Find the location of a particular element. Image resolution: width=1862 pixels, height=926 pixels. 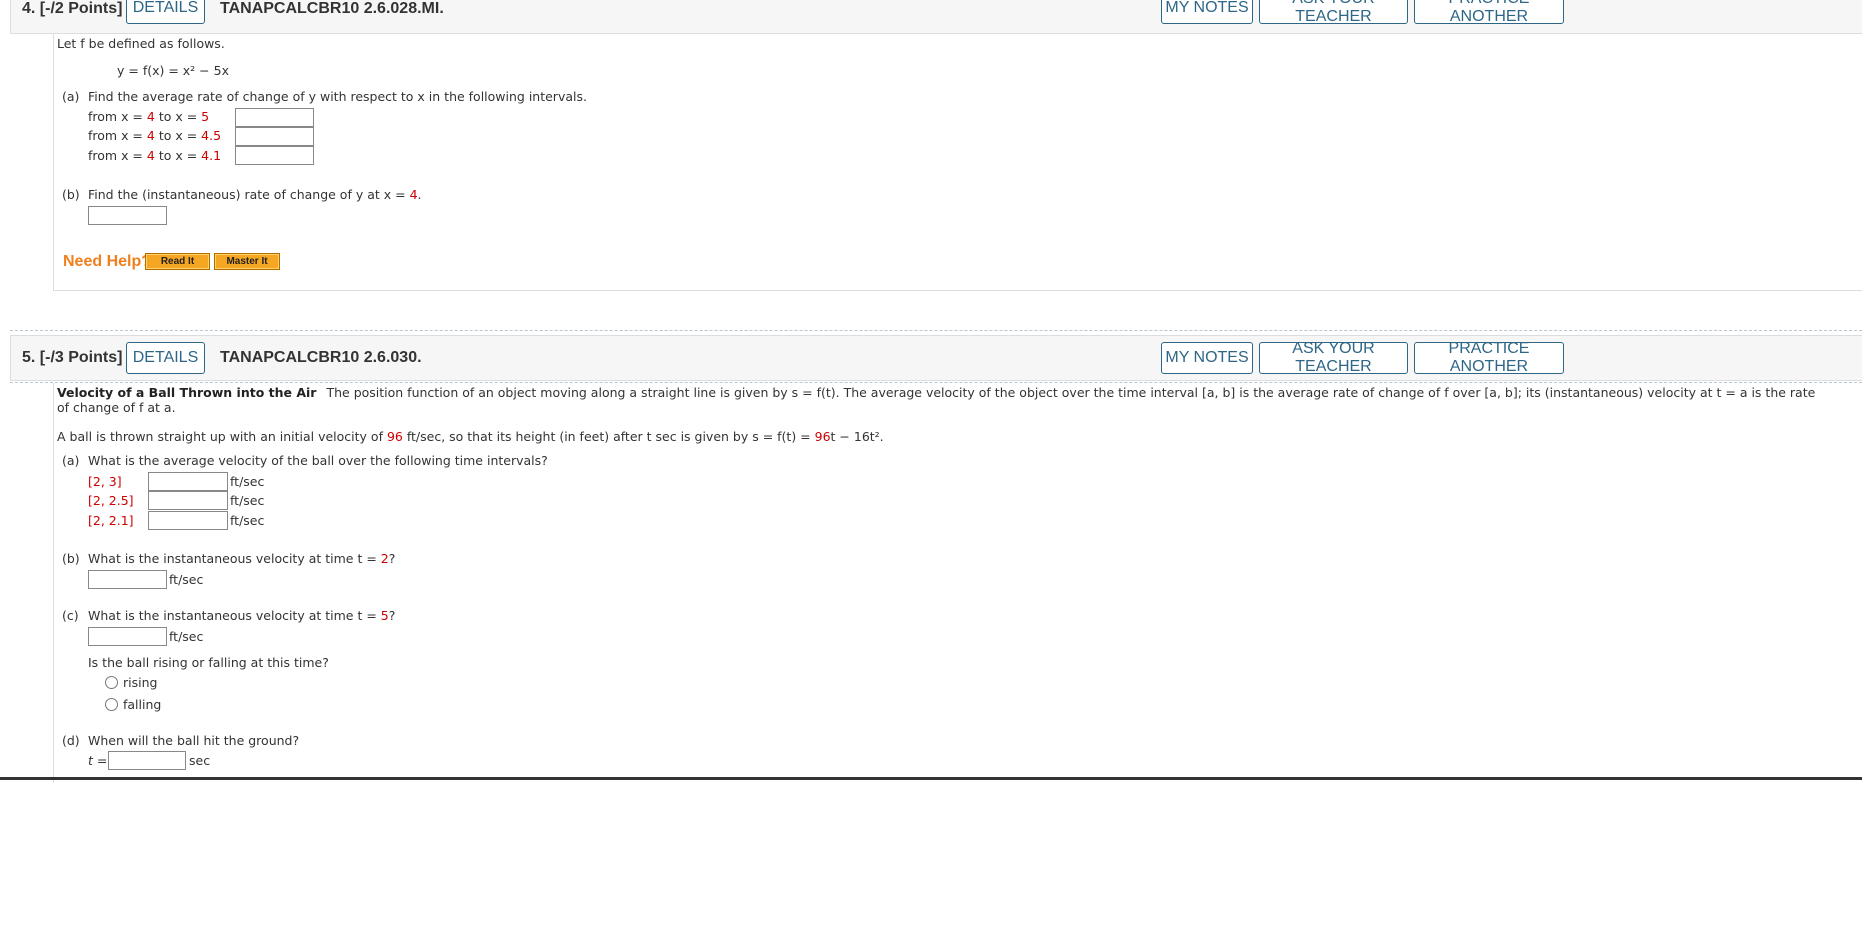

q5-title: Velocity of a Ball Thrown into the Air is located at coordinates (187, 392).